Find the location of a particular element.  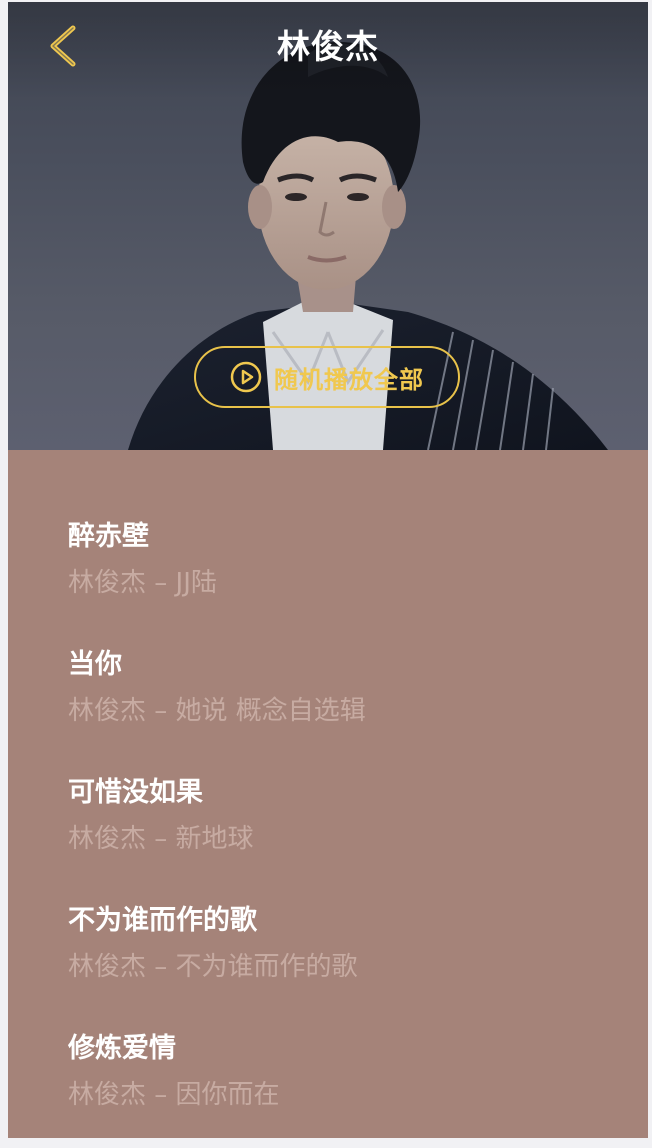

song-artist-album: 林俊杰 – JJ陆 is located at coordinates (142, 583).